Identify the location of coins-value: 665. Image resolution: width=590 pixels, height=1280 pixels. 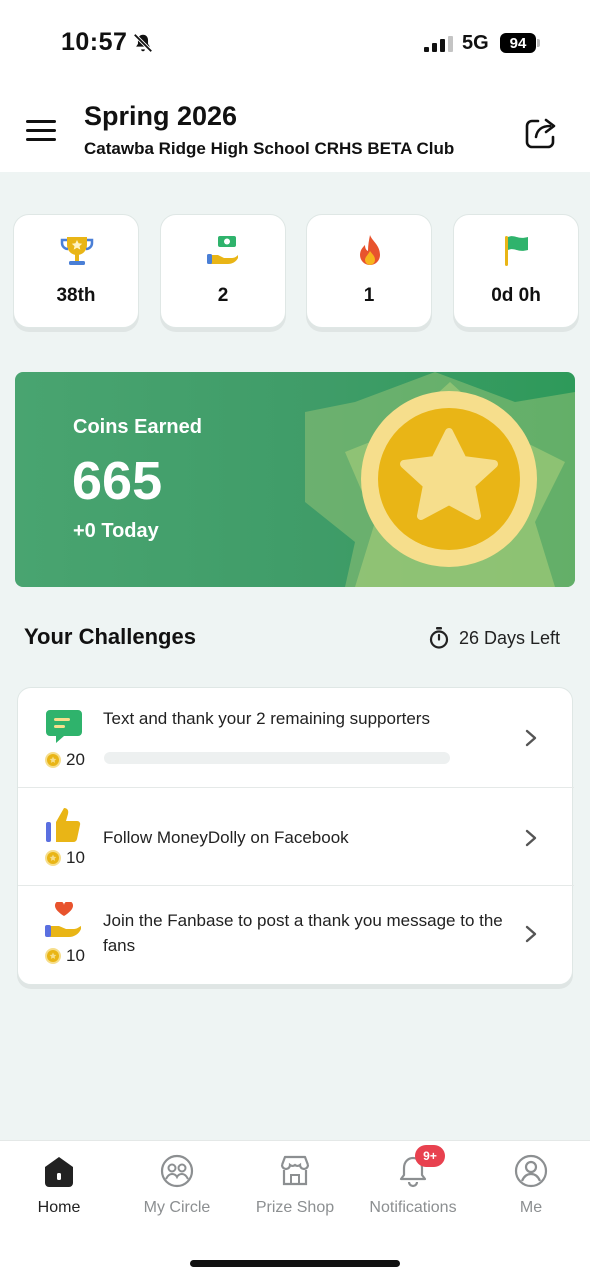
(117, 481).